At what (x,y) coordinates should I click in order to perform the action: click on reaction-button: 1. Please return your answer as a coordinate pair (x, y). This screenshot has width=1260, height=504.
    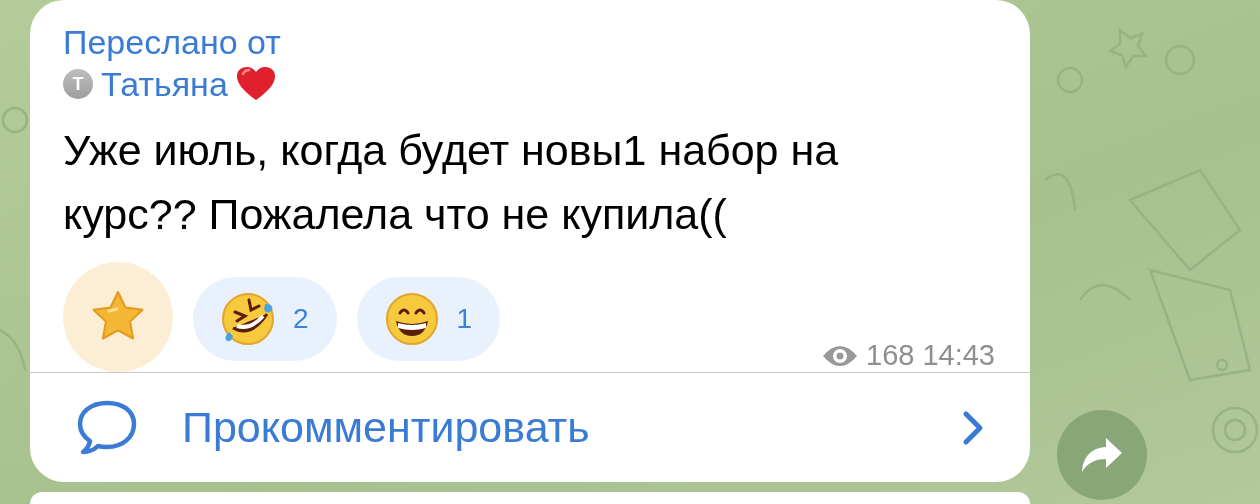
    Looking at the image, I should click on (428, 319).